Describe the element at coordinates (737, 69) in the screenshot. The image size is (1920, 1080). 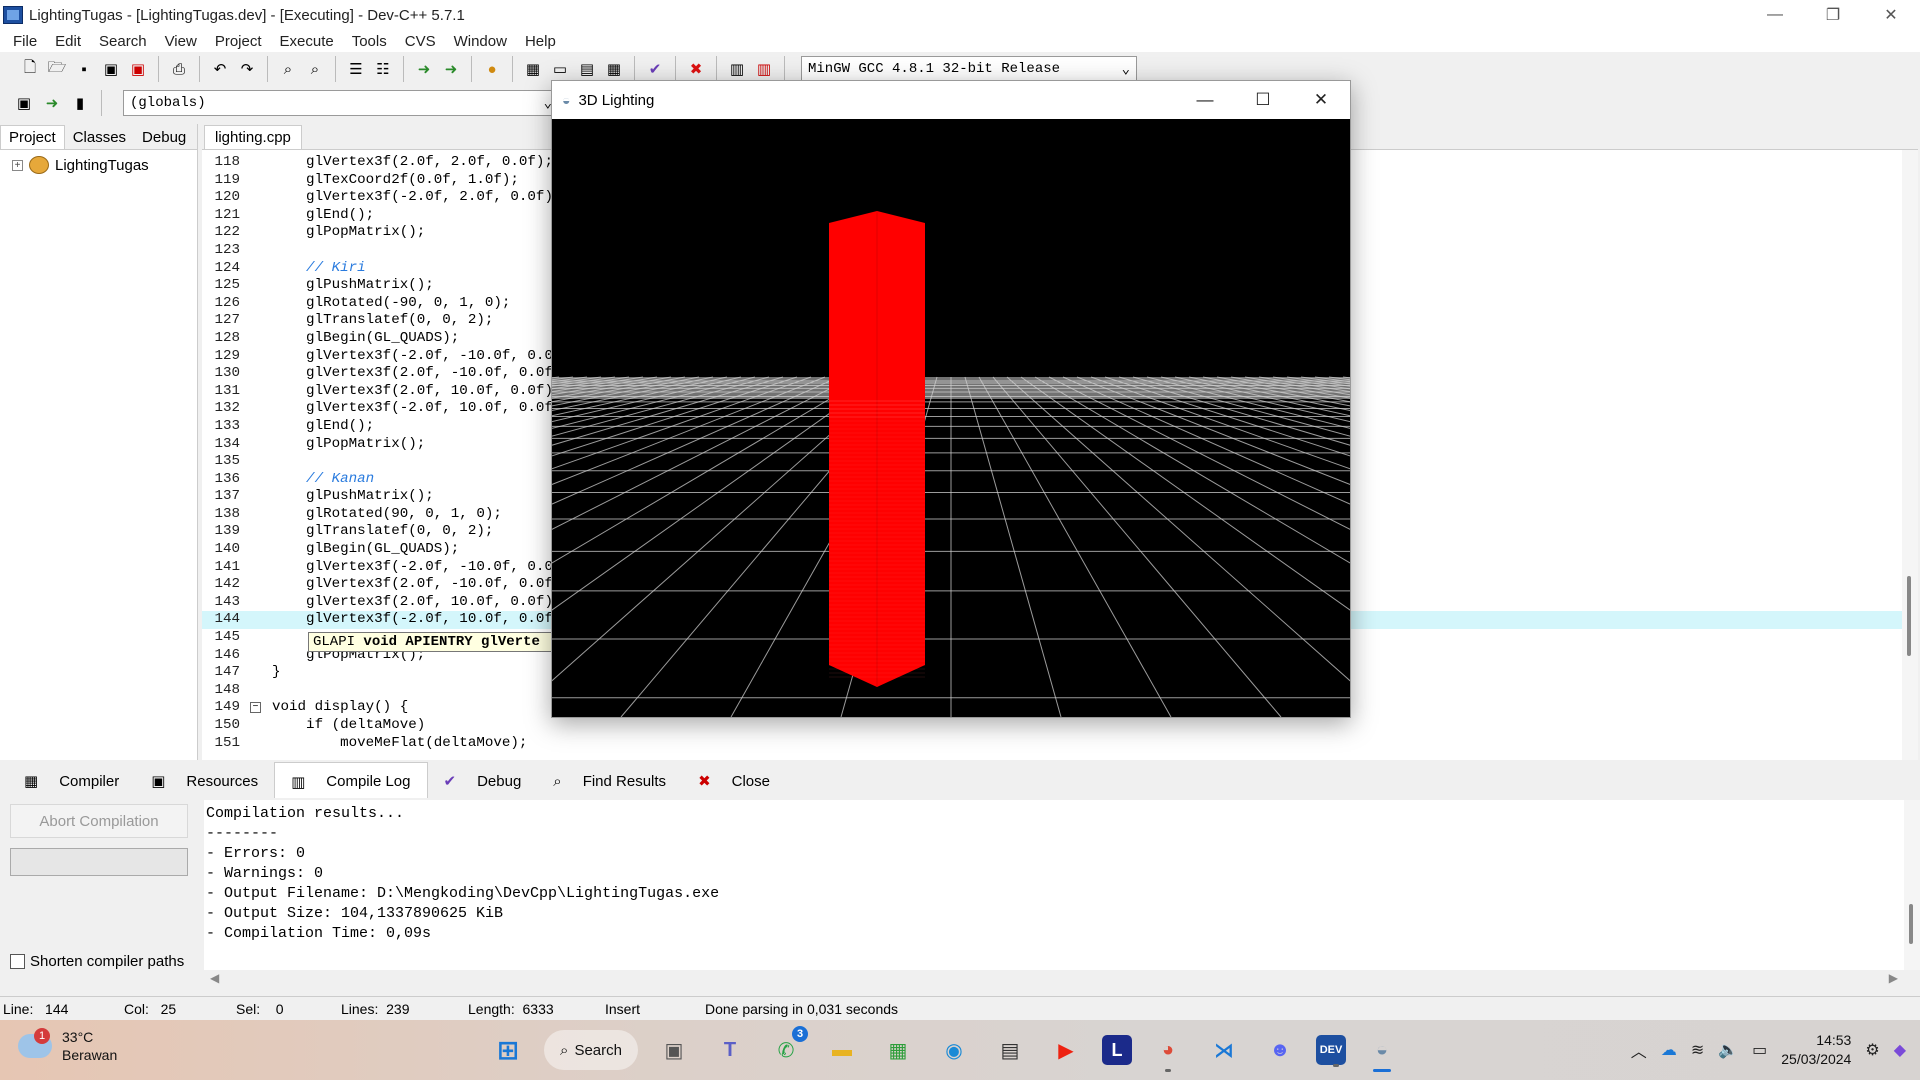
I see `profile-chart-icon: ▥` at that location.